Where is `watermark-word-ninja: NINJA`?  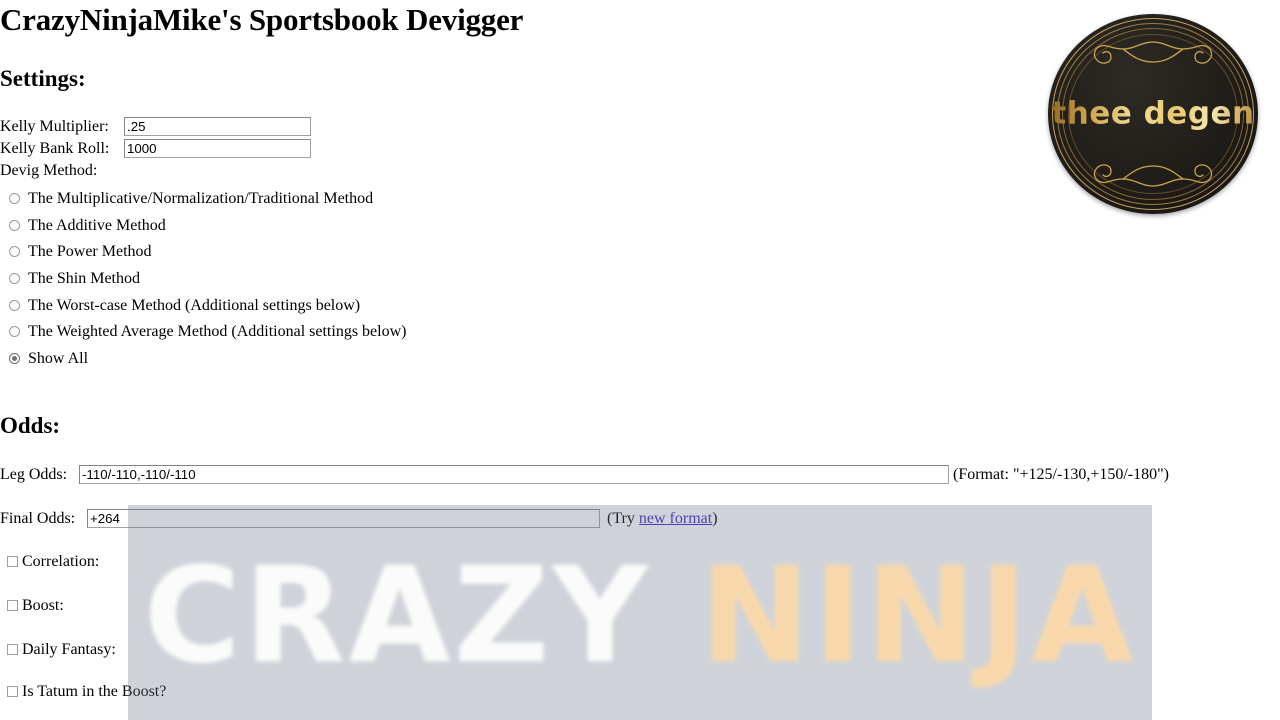 watermark-word-ninja: NINJA is located at coordinates (918, 615).